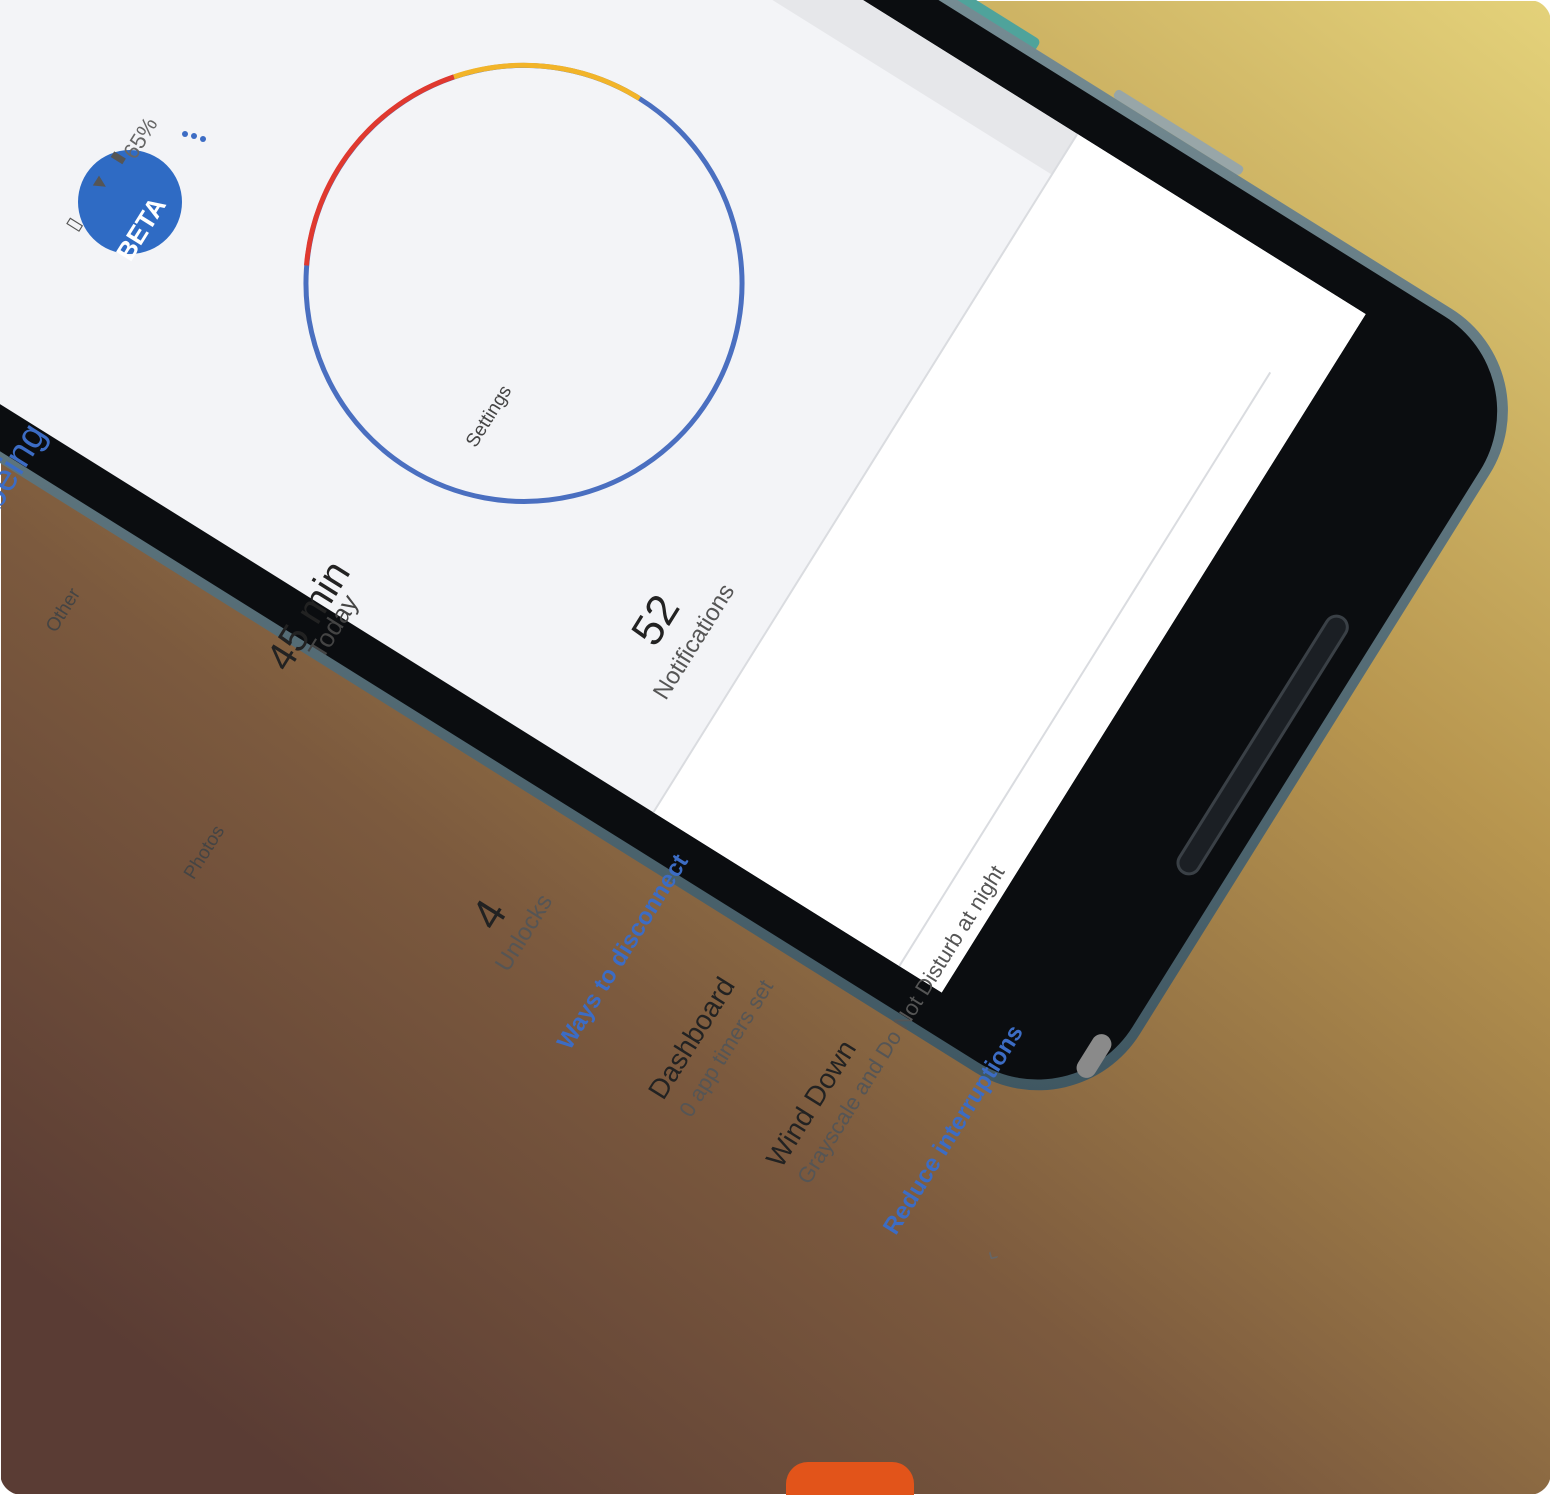 This screenshot has height=1495, width=1551. Describe the element at coordinates (472, 164) in the screenshot. I see `usage-ring` at that location.